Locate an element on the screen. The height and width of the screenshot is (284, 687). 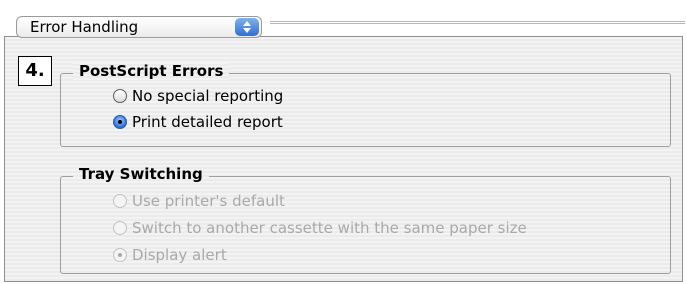
radio-print-detailed-report: Print detailed report is located at coordinates (198, 122).